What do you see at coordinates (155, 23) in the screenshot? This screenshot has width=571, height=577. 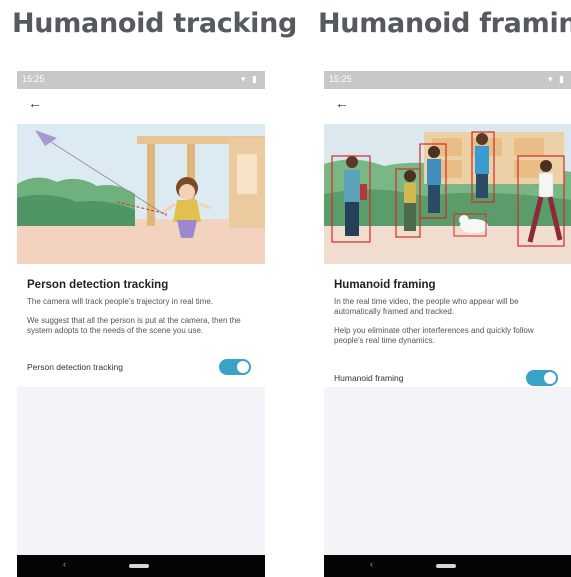 I see `panel-heading: Humanoid tracking` at bounding box center [155, 23].